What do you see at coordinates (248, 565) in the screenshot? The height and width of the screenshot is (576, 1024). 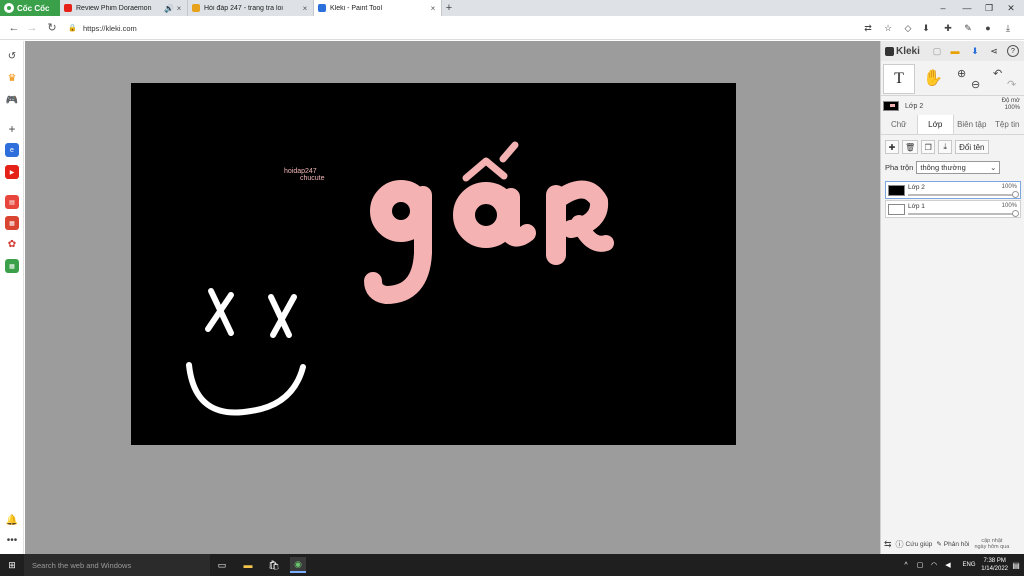 I see `file-explorer-icon: ▬` at bounding box center [248, 565].